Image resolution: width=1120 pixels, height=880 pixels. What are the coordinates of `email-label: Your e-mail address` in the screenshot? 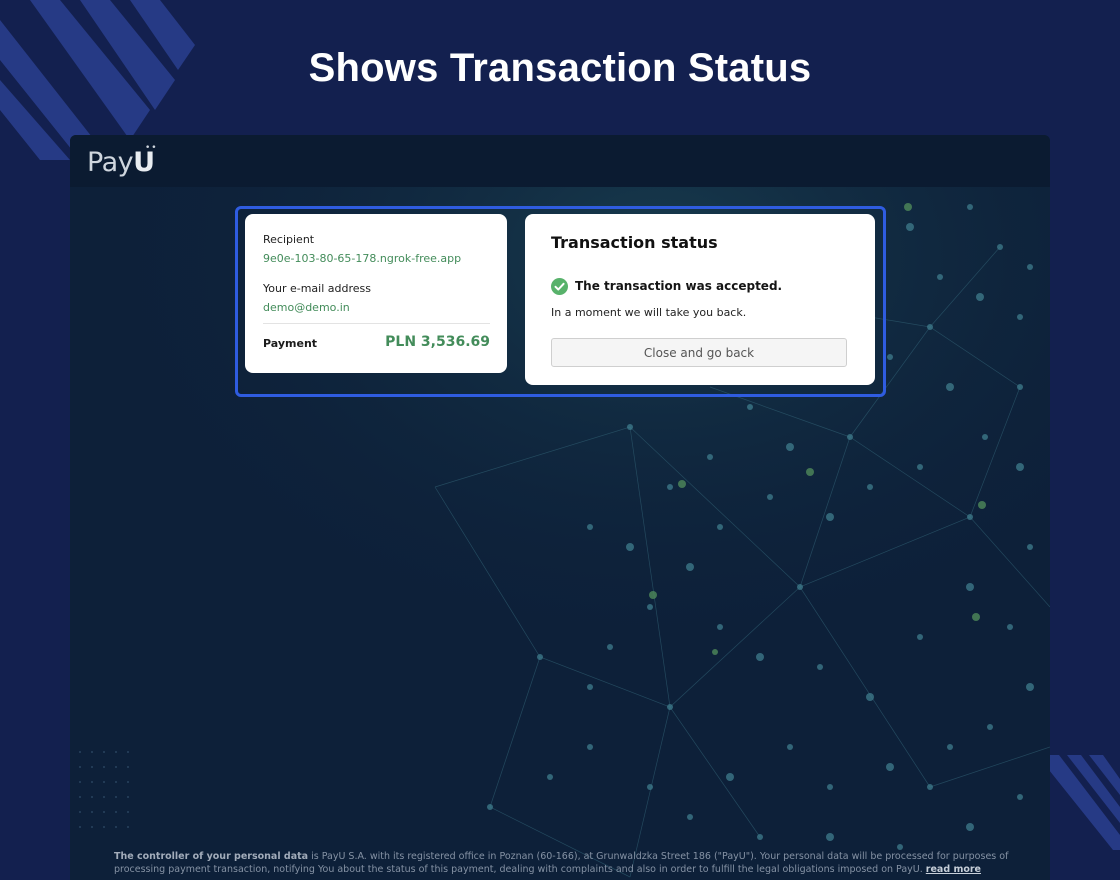 It's located at (317, 288).